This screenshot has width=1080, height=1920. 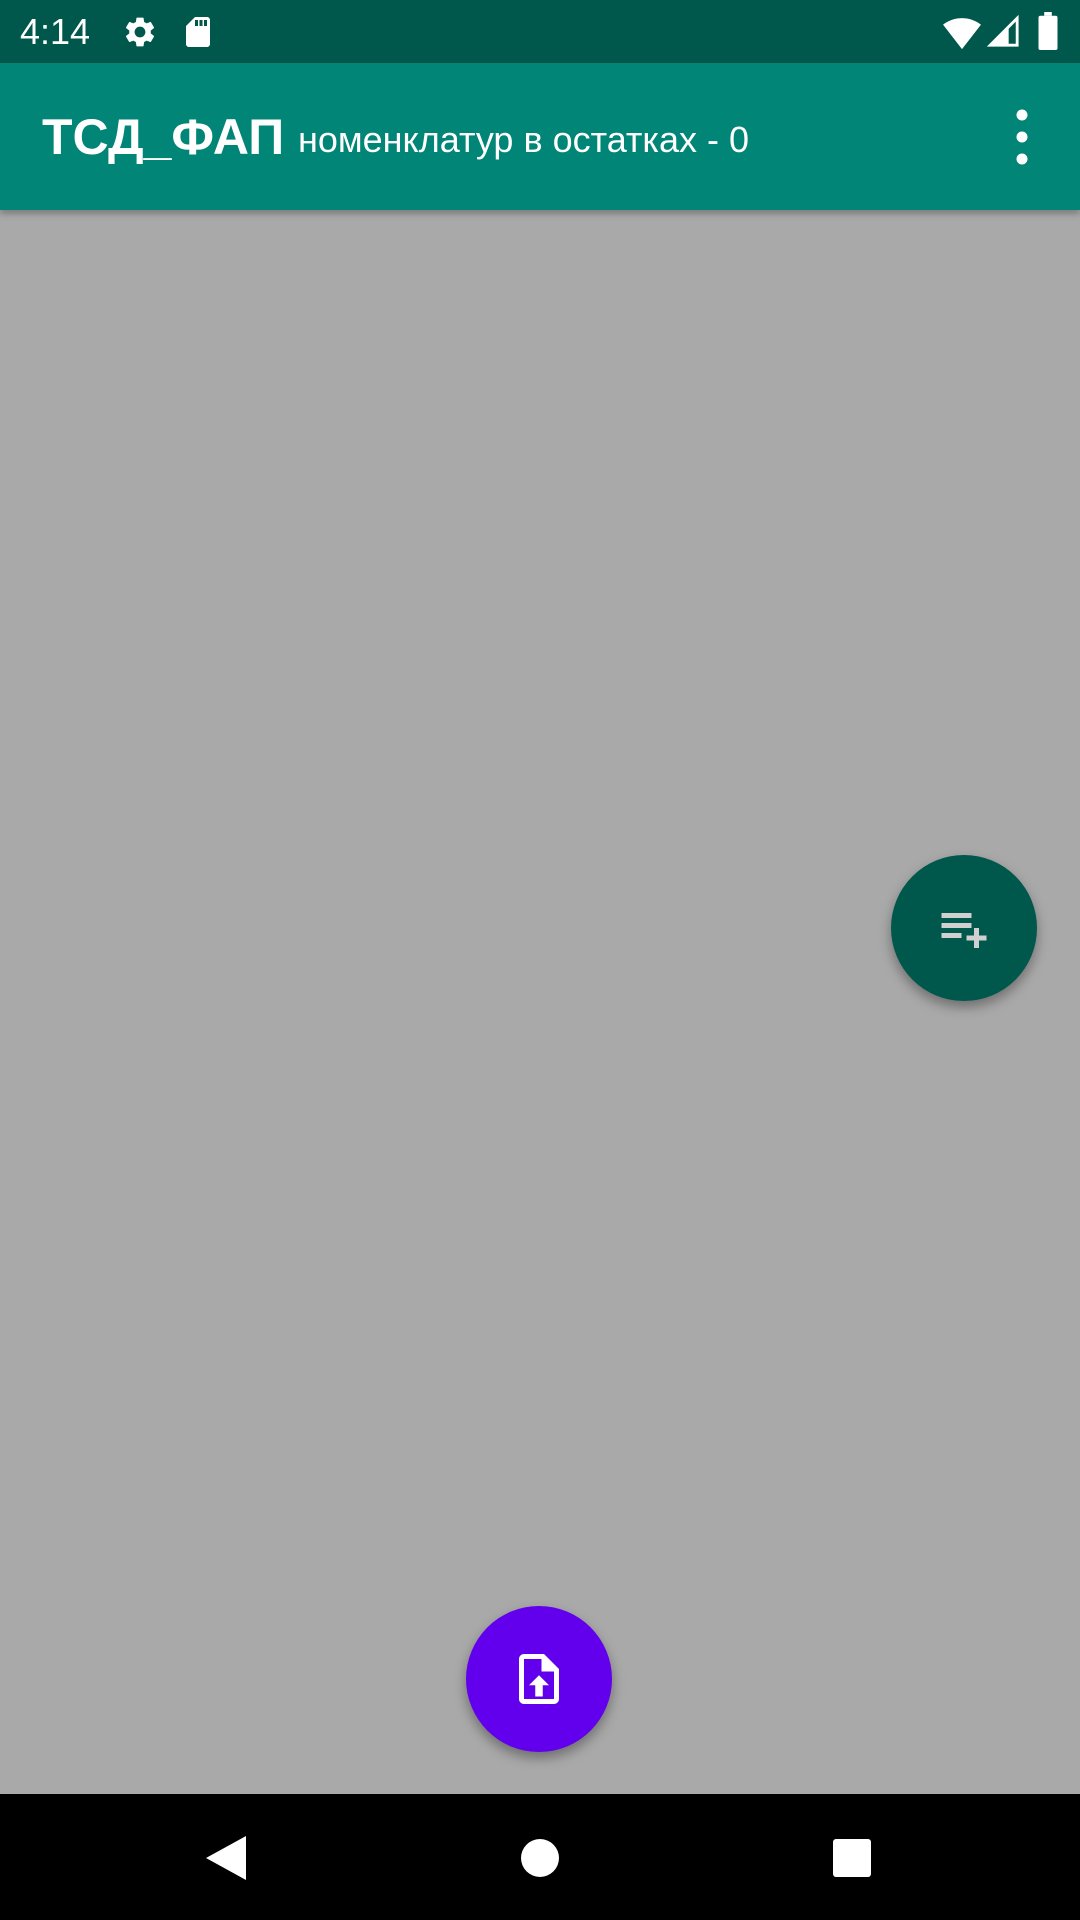 What do you see at coordinates (523, 139) in the screenshot?
I see `app-subtitle: номенклатур в остатках - 0` at bounding box center [523, 139].